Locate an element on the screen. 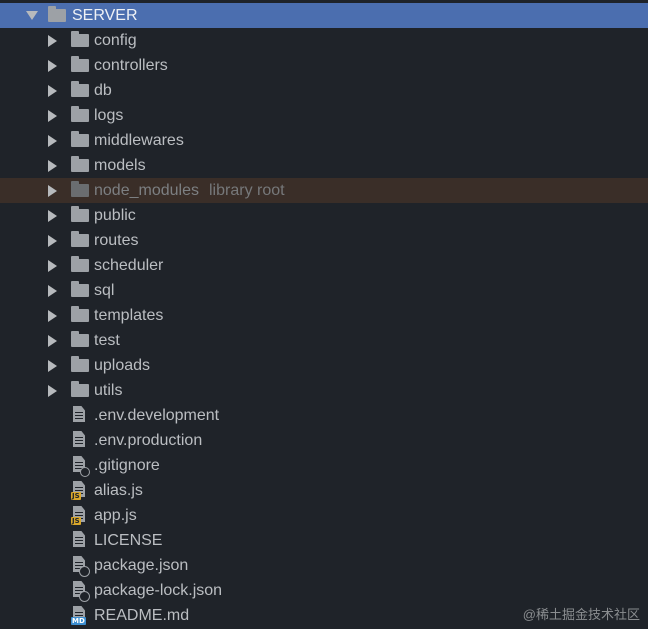 The width and height of the screenshot is (648, 629). file-row-gitignore: .gitignore is located at coordinates (324, 465).